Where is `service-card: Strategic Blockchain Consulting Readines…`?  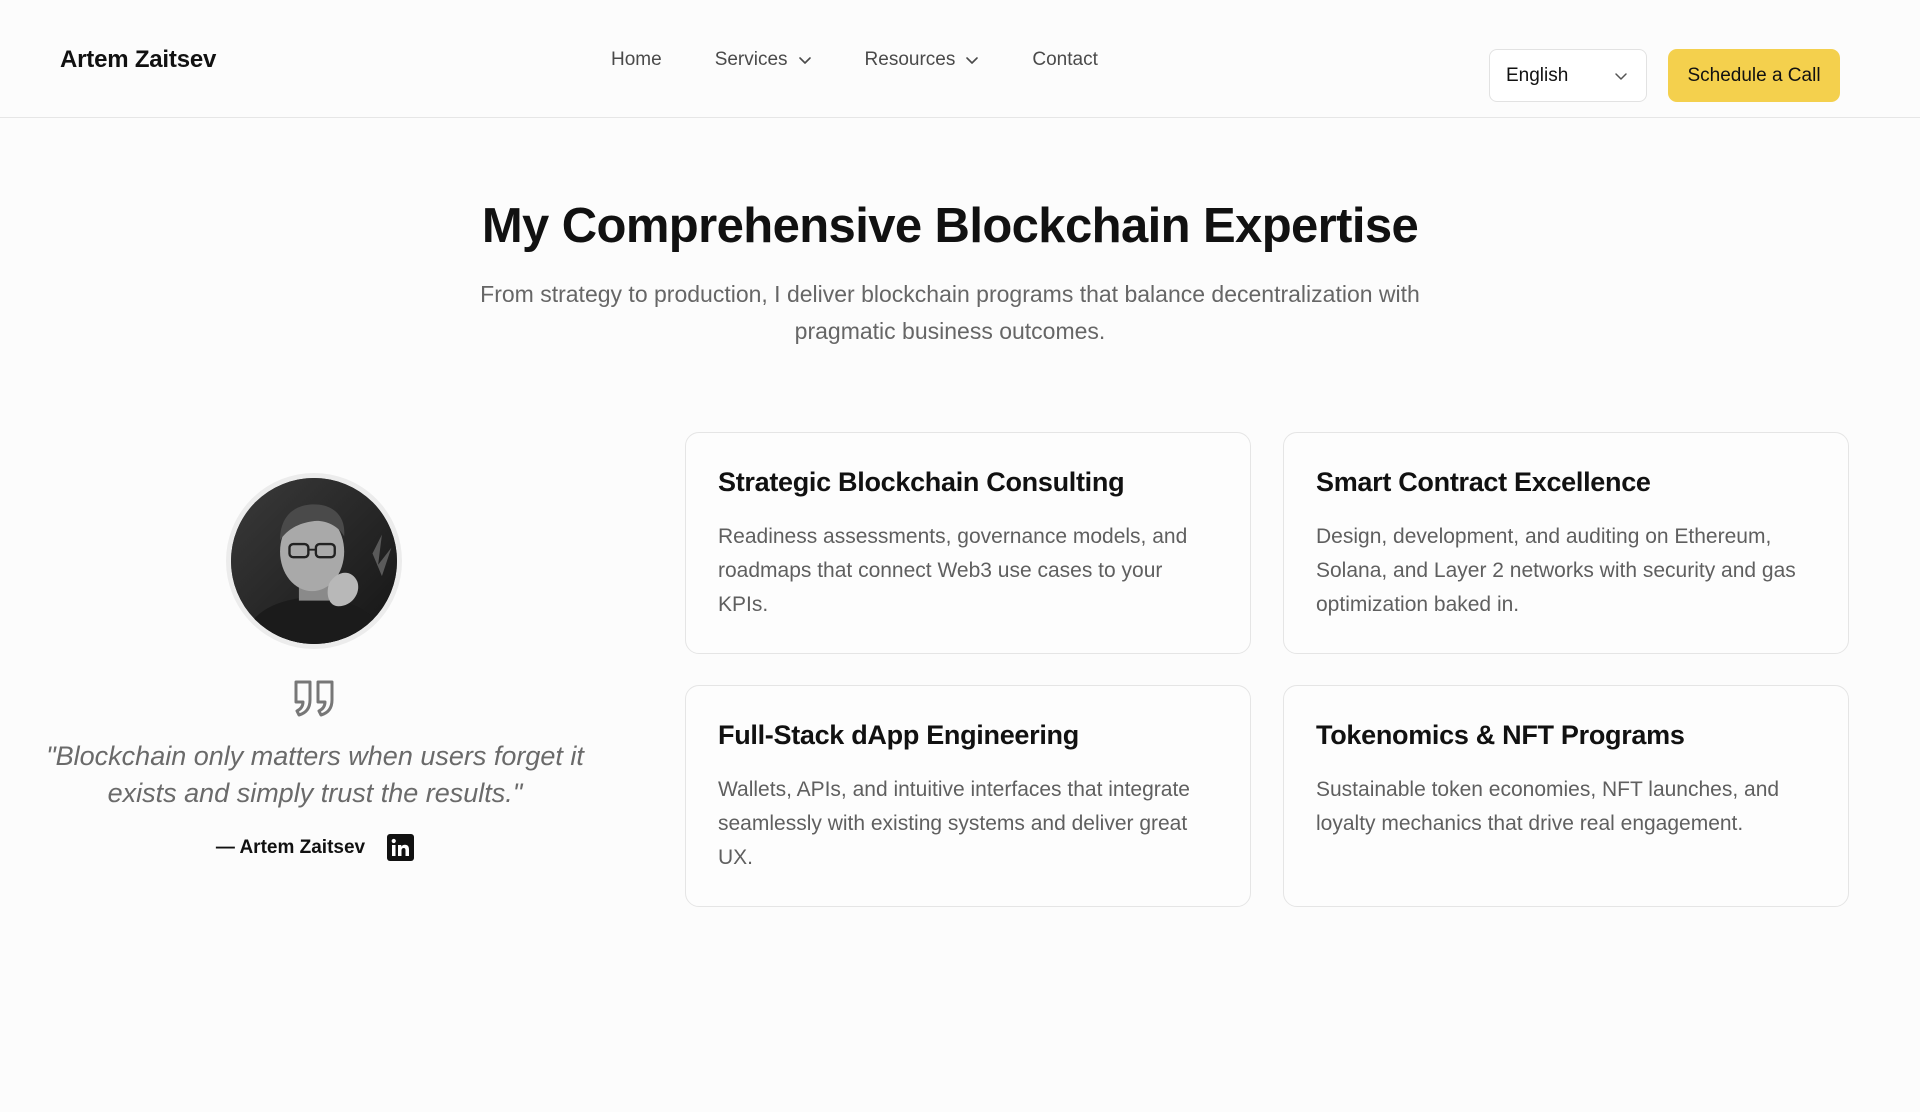
service-card: Strategic Blockchain Consulting Readines… is located at coordinates (968, 543).